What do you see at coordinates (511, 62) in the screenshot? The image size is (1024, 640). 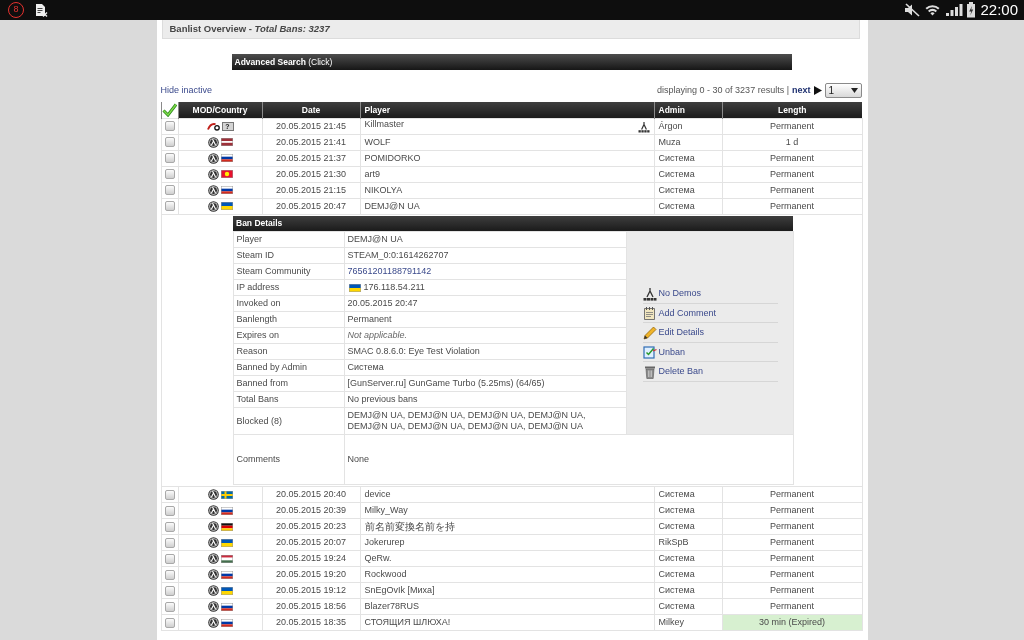 I see `advanced-search-bar: Advanced Search (Click)` at bounding box center [511, 62].